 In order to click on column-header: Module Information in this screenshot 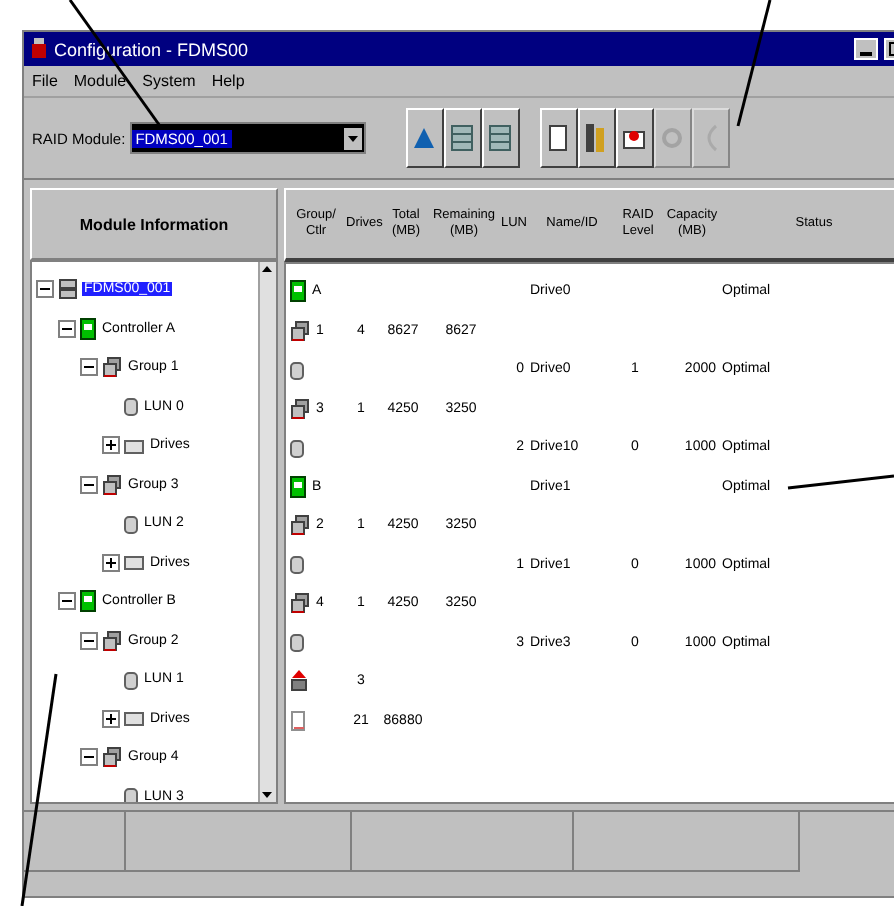, I will do `click(154, 224)`.